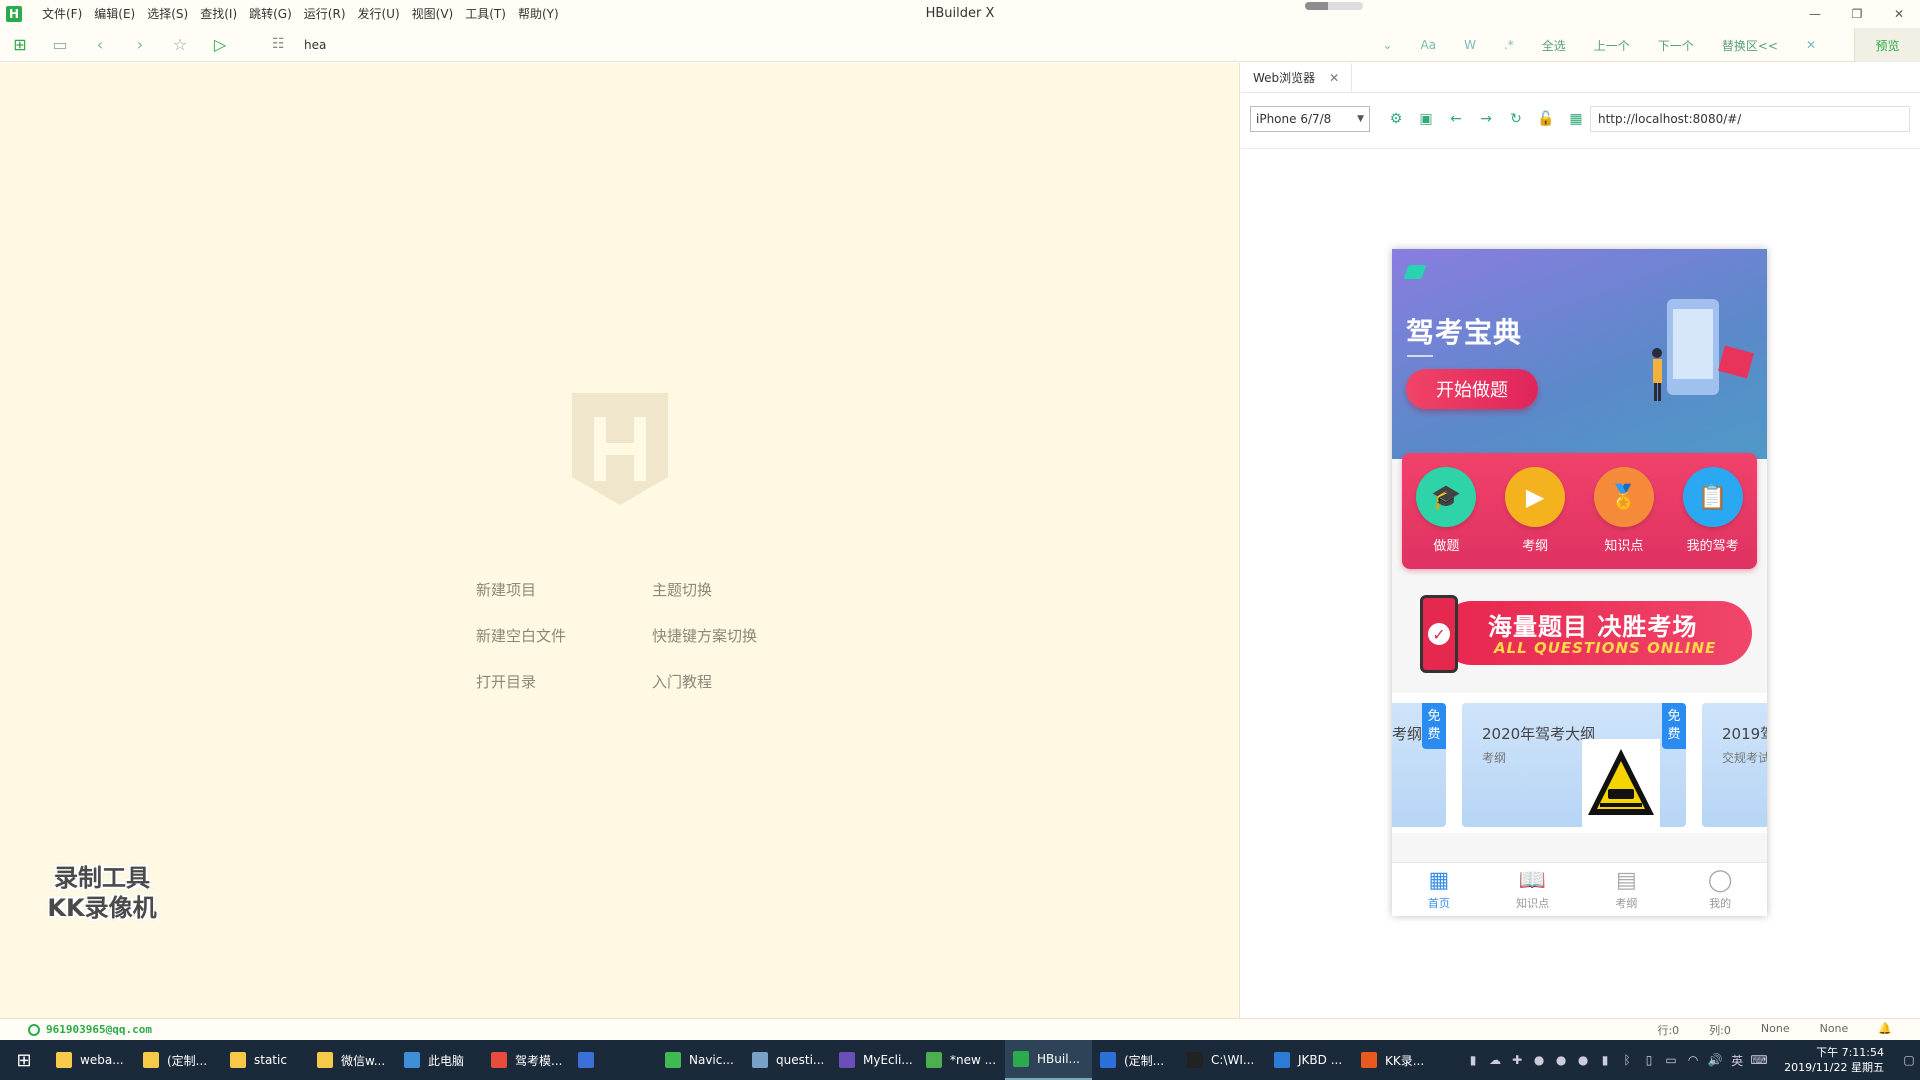 Image resolution: width=1920 pixels, height=1080 pixels. Describe the element at coordinates (1495, 1060) in the screenshot. I see `cloud-icon: ☁` at that location.